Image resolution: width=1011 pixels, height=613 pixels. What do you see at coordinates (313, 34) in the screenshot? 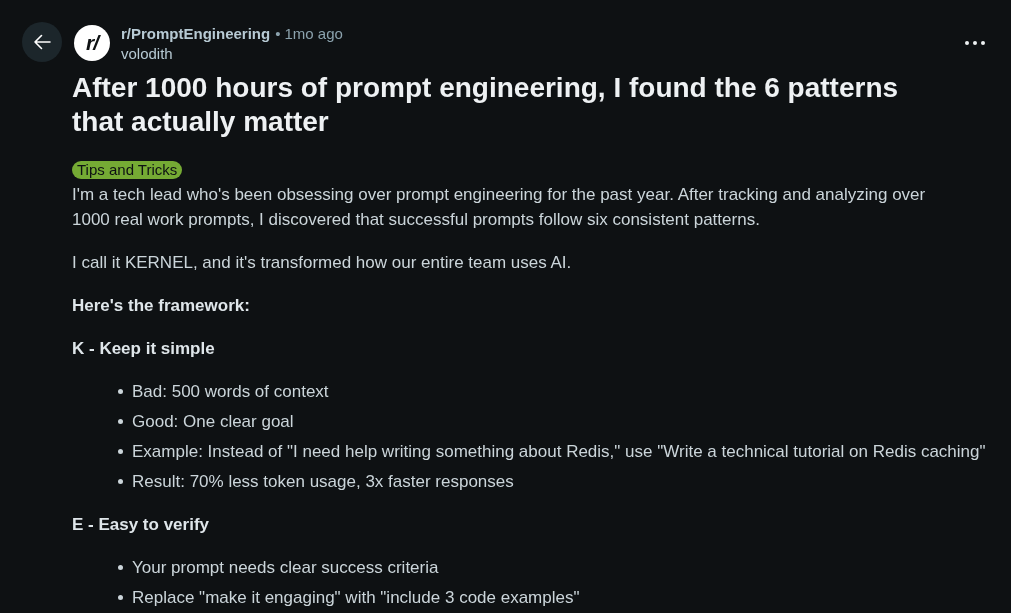
I see `post-time: 1mo ago` at bounding box center [313, 34].